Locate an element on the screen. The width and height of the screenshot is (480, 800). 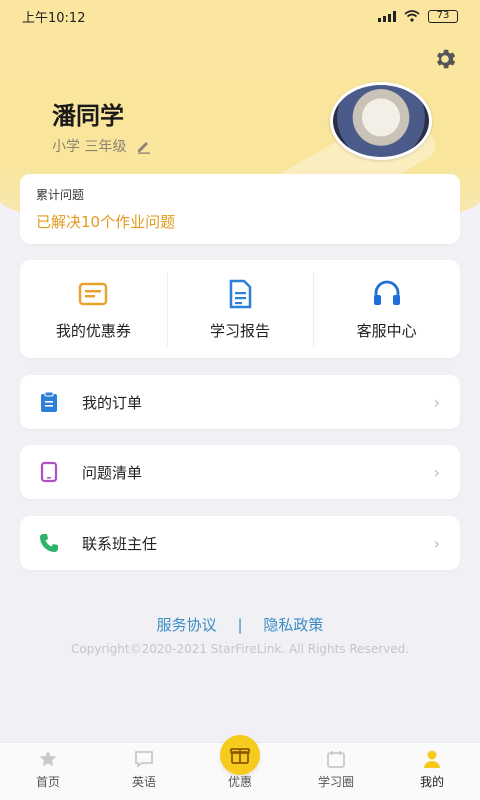
phone-icon is located at coordinates (49, 543).